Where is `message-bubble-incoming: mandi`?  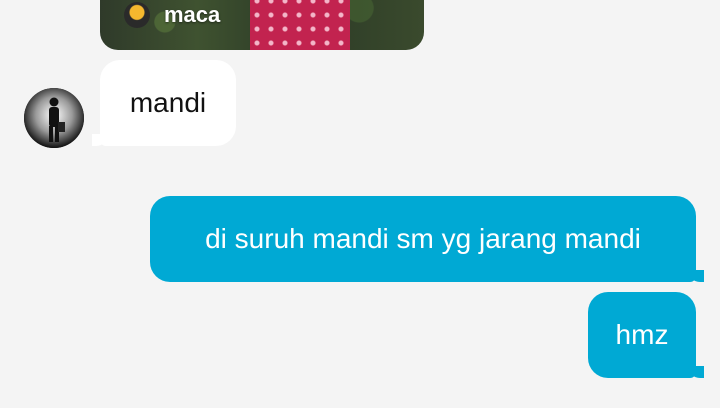 message-bubble-incoming: mandi is located at coordinates (164, 103).